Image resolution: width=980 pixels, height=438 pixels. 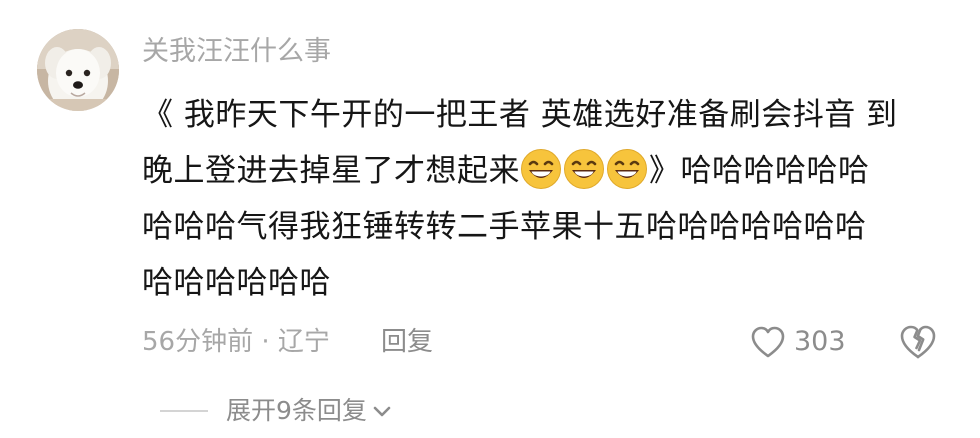 What do you see at coordinates (520, 115) in the screenshot?
I see `comment-line: 《 我昨天下午开的一把王者 英雄选好准备刷会抖音 到` at bounding box center [520, 115].